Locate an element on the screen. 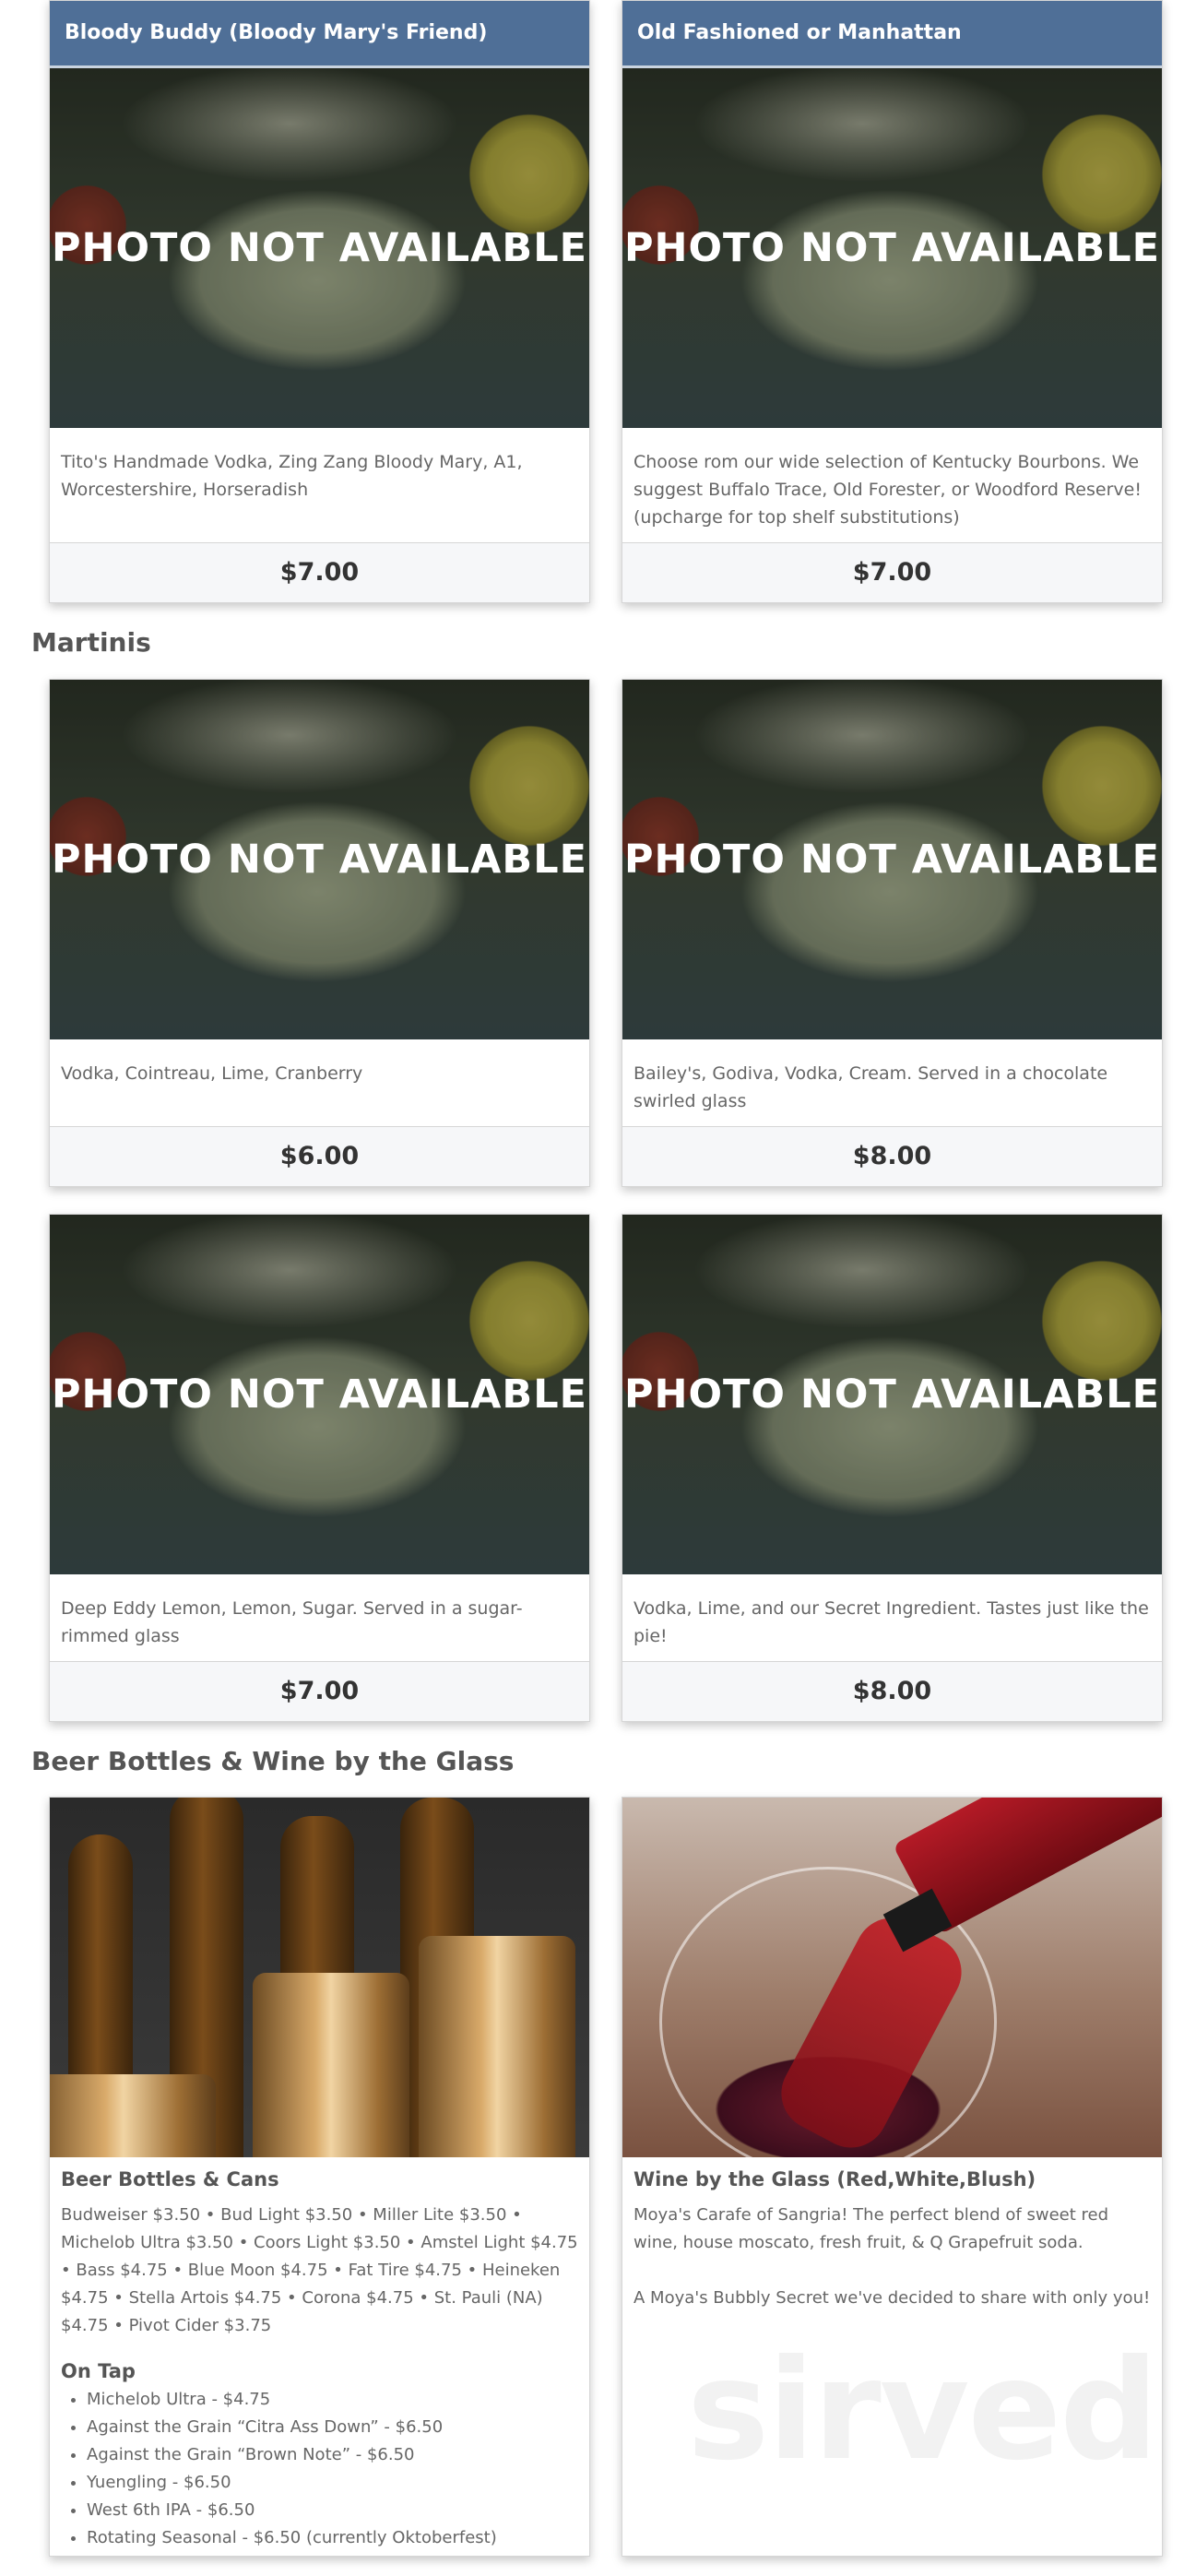 This screenshot has width=1196, height=2576. beer-photo is located at coordinates (319, 1978).